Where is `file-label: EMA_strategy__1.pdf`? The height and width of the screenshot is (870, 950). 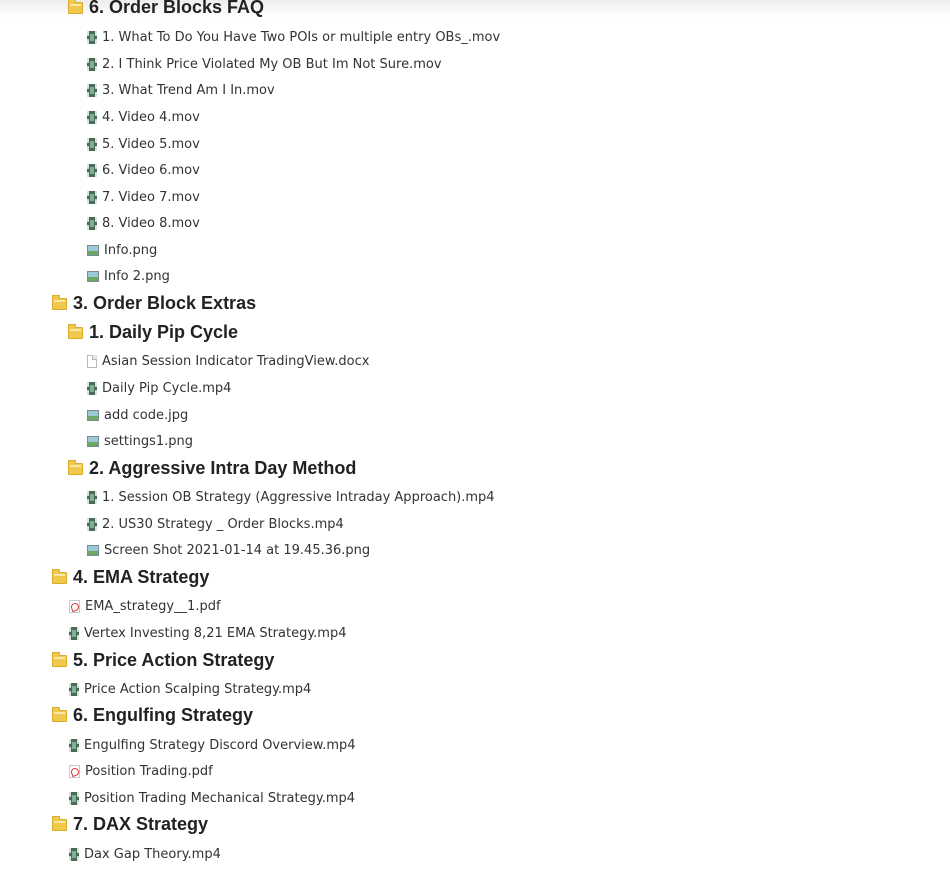
file-label: EMA_strategy__1.pdf is located at coordinates (153, 606).